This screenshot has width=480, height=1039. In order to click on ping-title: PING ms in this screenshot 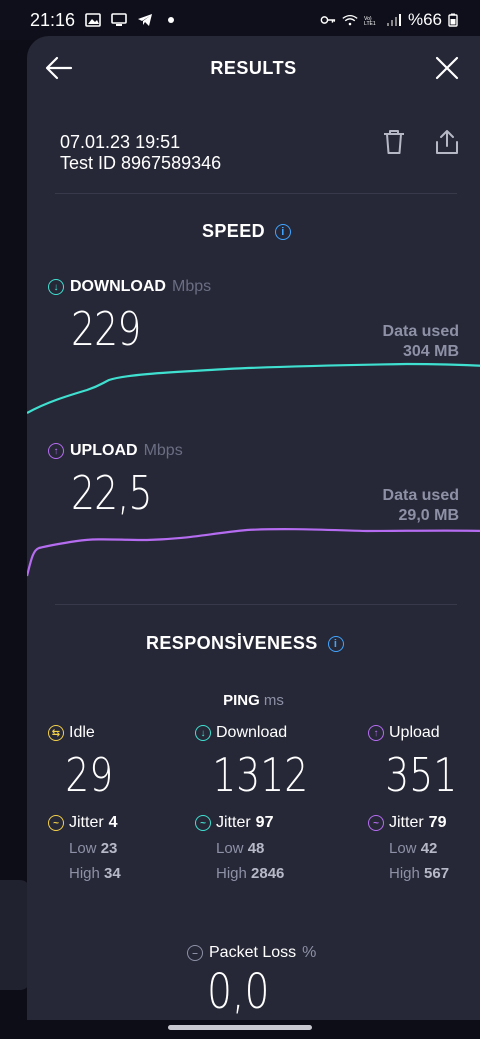, I will do `click(253, 700)`.